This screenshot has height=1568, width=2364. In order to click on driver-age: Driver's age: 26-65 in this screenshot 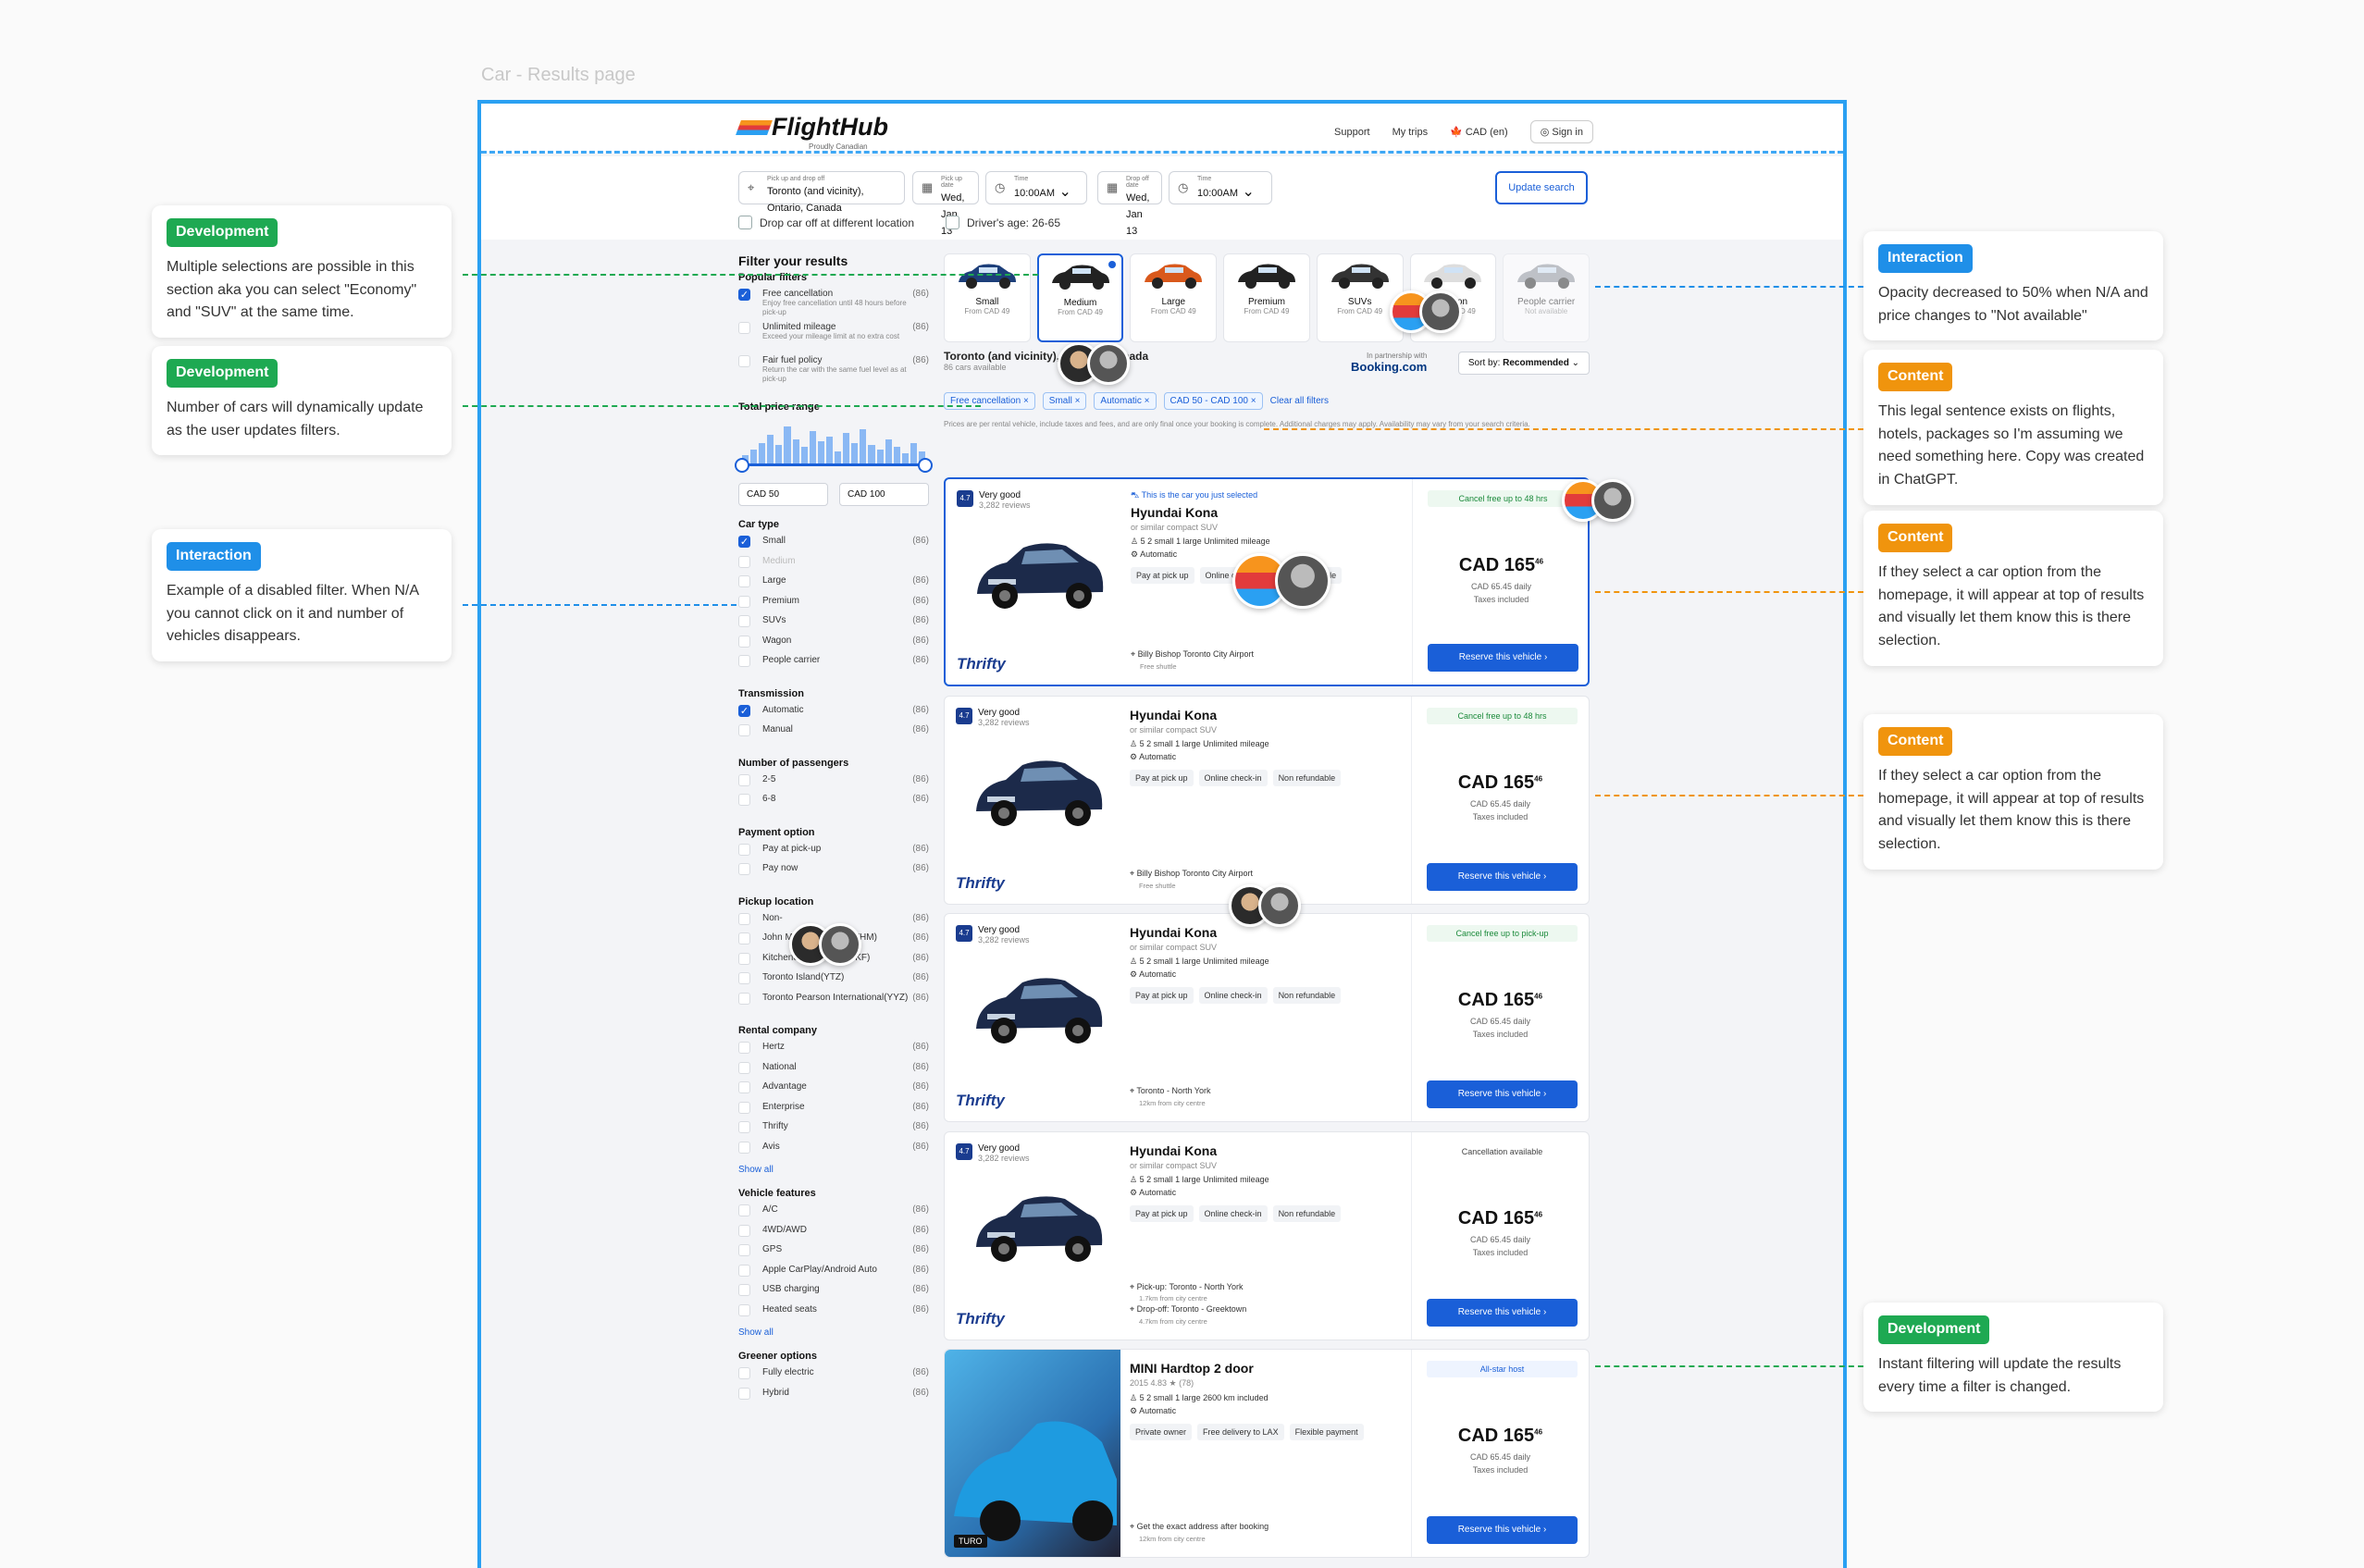, I will do `click(1003, 222)`.